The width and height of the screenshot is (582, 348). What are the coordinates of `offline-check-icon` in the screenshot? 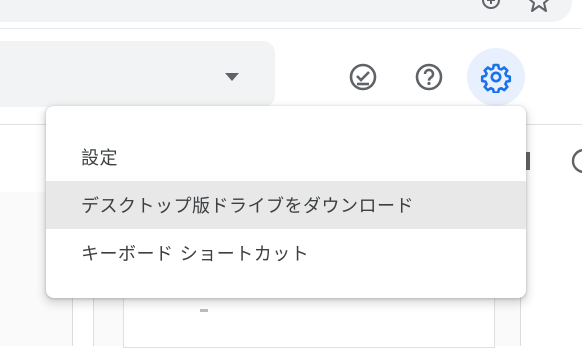 It's located at (363, 77).